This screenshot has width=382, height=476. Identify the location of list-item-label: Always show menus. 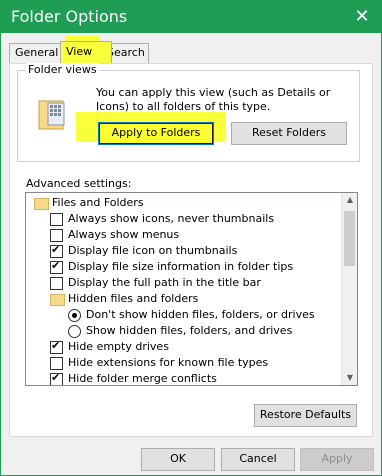
(124, 234).